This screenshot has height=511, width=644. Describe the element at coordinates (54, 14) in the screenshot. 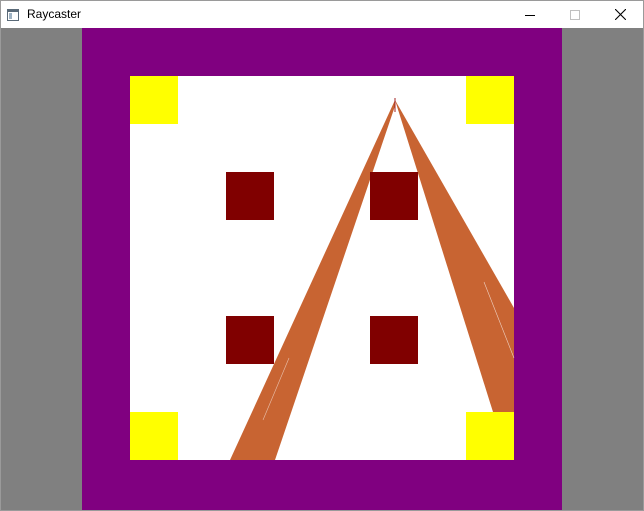

I see `window-title: Raycaster` at that location.